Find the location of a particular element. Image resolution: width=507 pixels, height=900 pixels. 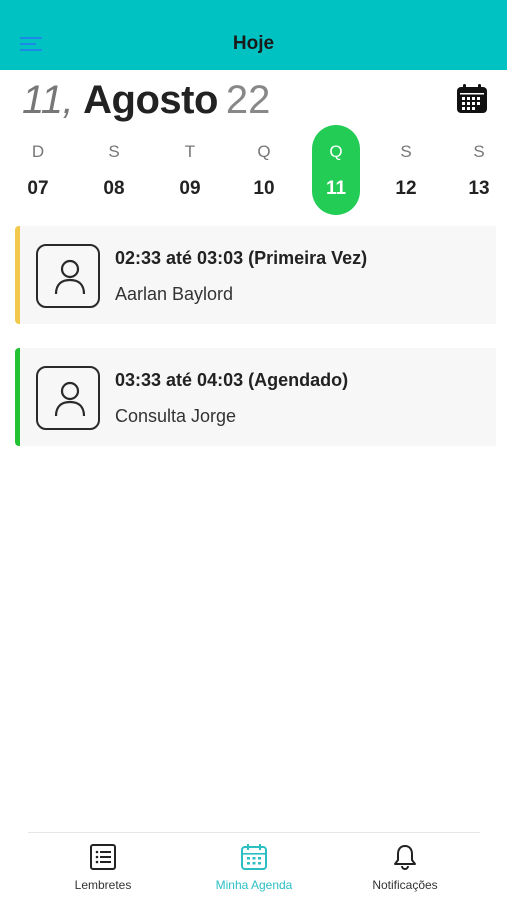

day-number: 09 is located at coordinates (190, 188).